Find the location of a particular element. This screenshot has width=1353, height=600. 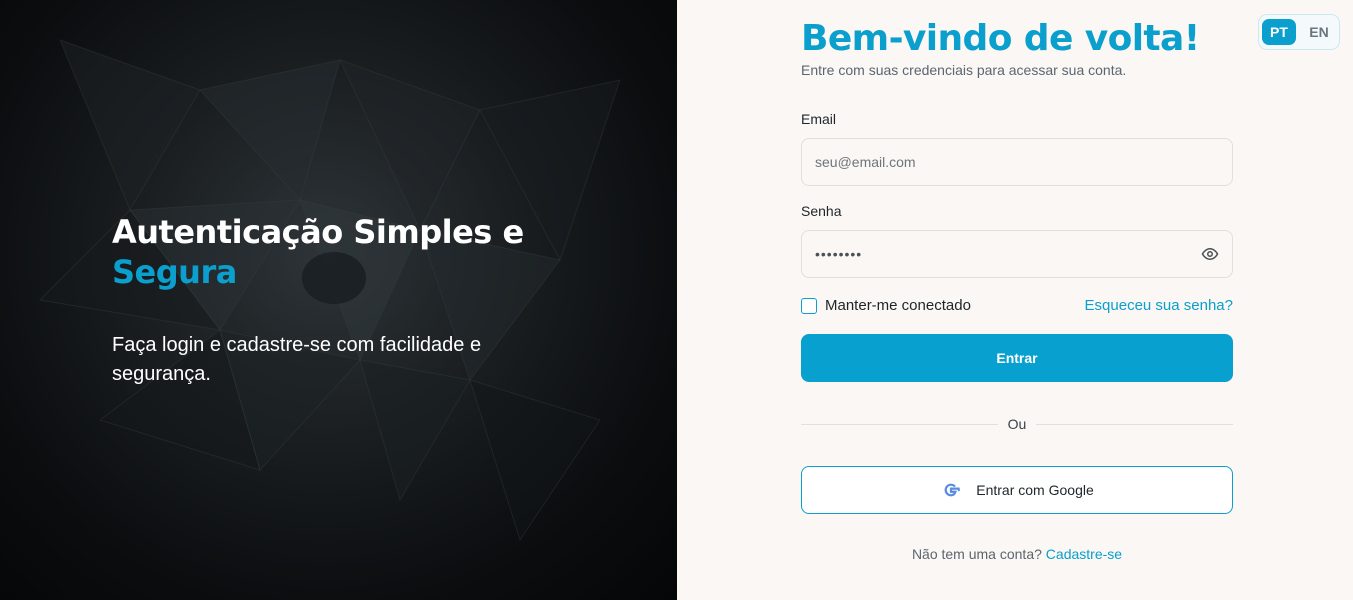

password-value: •••••••• is located at coordinates (839, 254).